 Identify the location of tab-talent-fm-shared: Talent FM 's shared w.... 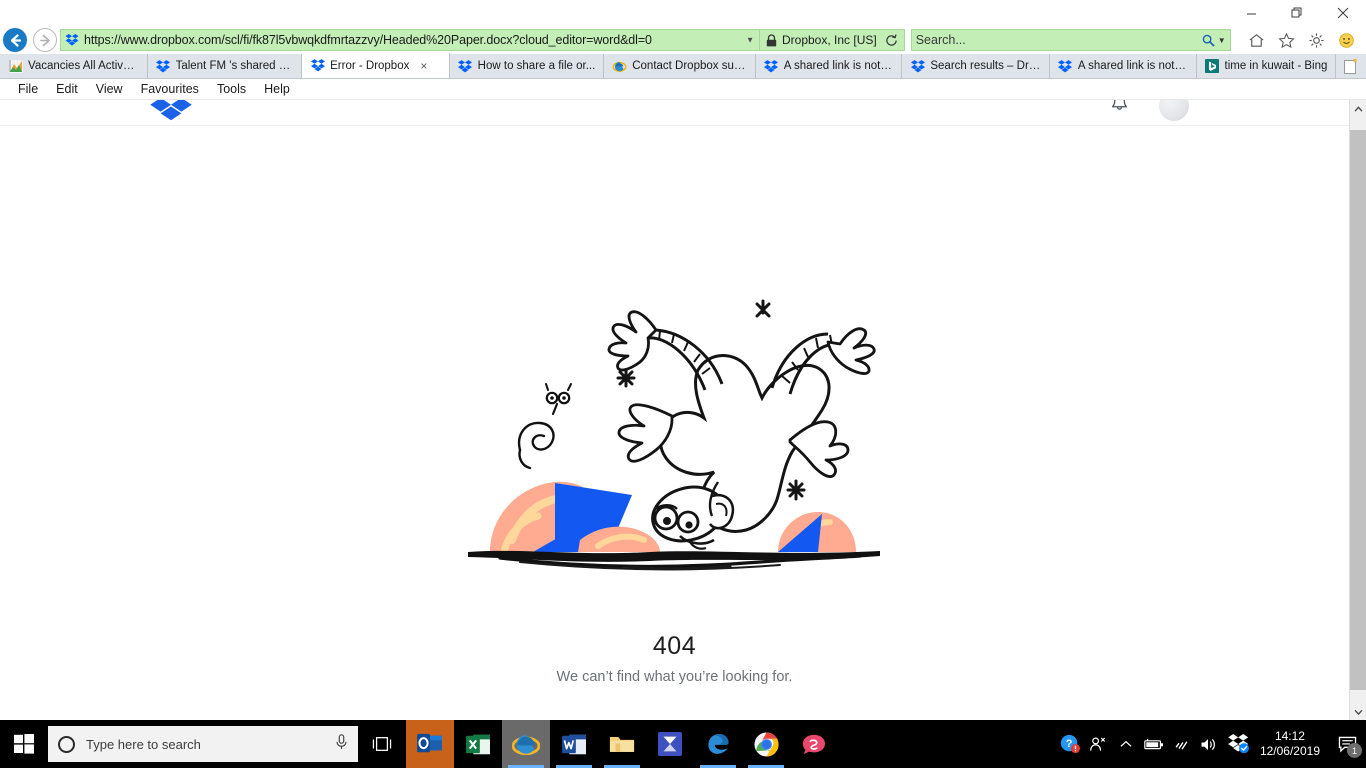
(225, 66).